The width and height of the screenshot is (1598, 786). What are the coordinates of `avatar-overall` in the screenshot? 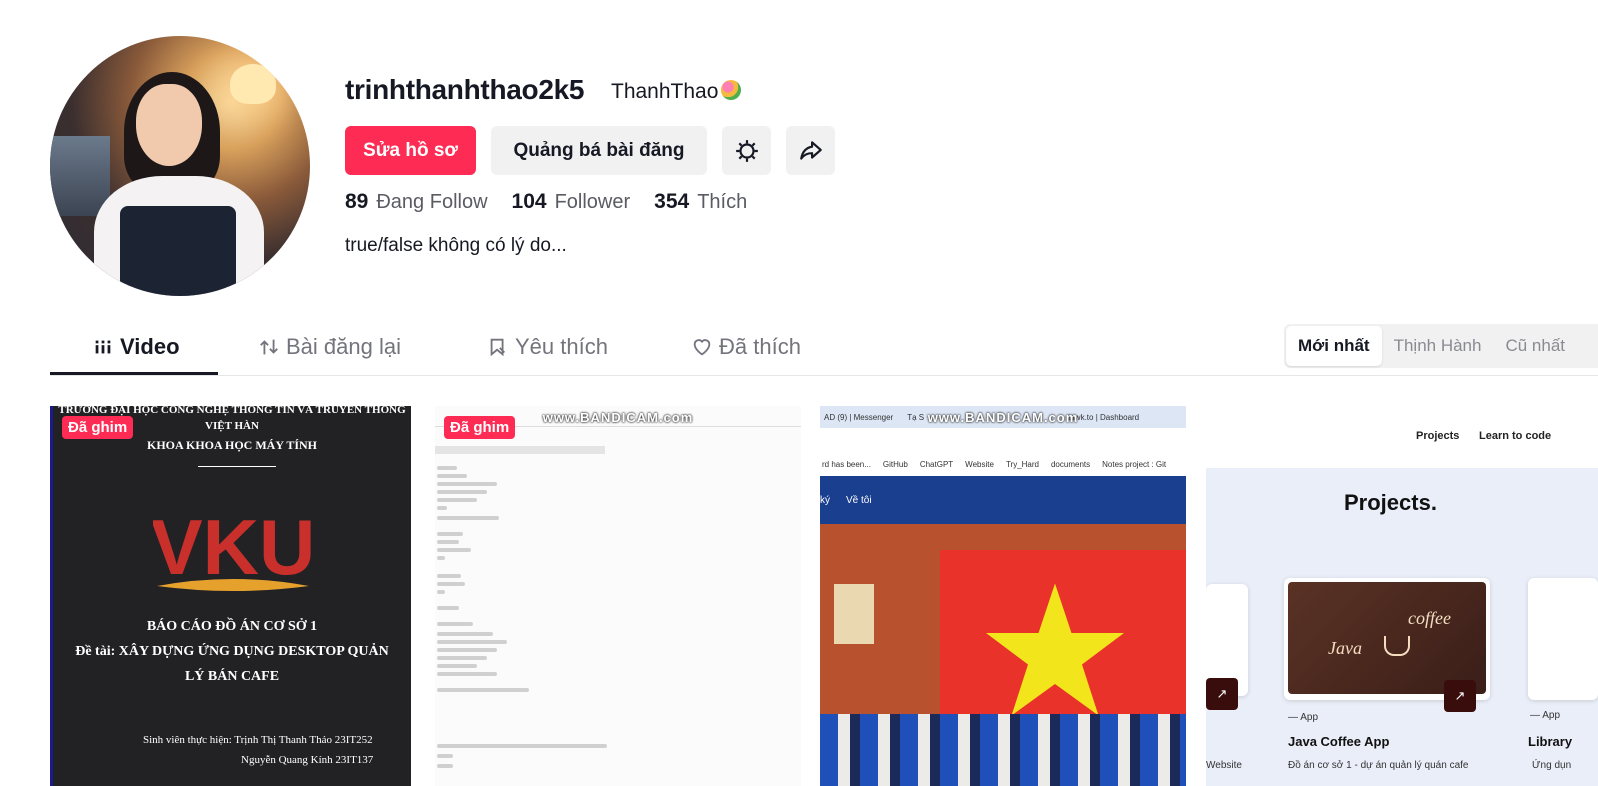 It's located at (178, 251).